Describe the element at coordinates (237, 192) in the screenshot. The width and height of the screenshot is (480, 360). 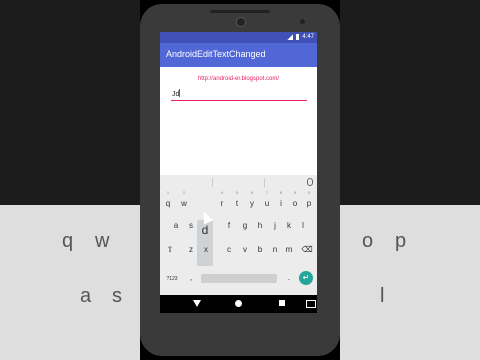
I see `key-hint: 5` at that location.